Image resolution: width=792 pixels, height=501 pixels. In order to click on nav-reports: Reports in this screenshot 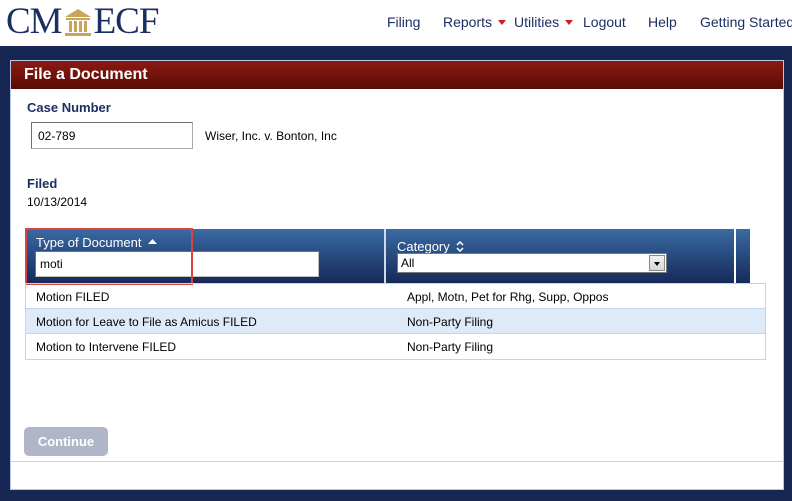, I will do `click(475, 22)`.